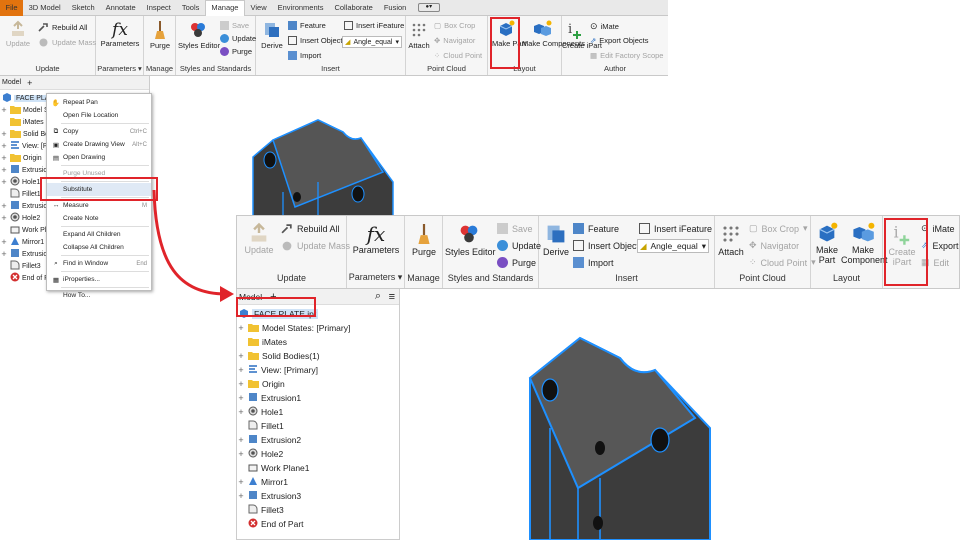 Image resolution: width=960 pixels, height=540 pixels. Describe the element at coordinates (270, 524) in the screenshot. I see `tree-item: End of Part` at that location.